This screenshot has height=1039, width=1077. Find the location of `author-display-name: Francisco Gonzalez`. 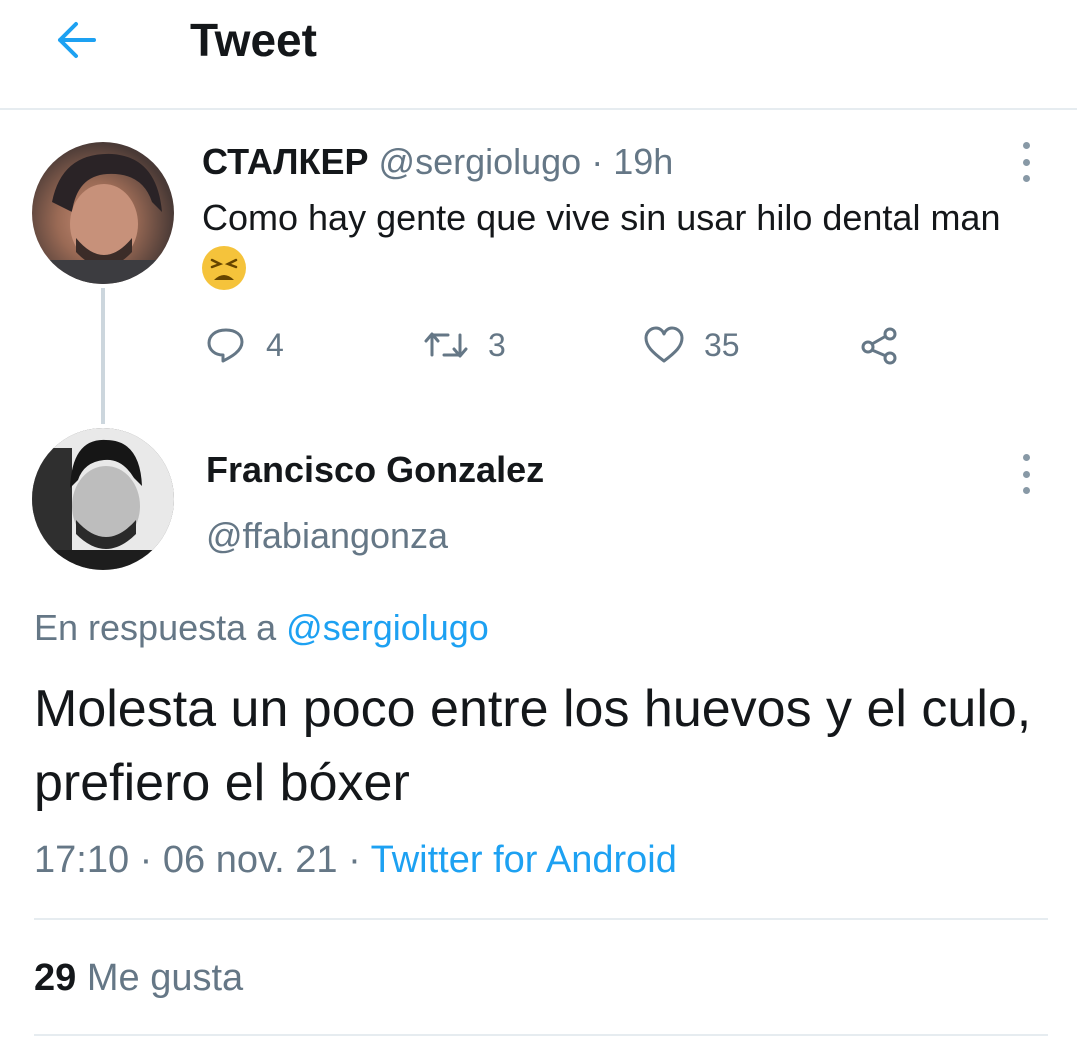

author-display-name: Francisco Gonzalez is located at coordinates (375, 470).